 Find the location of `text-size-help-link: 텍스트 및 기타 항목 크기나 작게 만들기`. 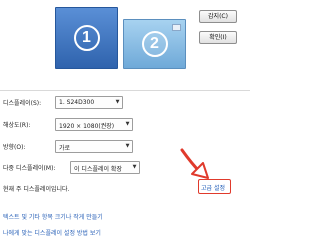

text-size-help-link: 텍스트 및 기타 항목 크기나 작게 만들기 is located at coordinates (53, 216).